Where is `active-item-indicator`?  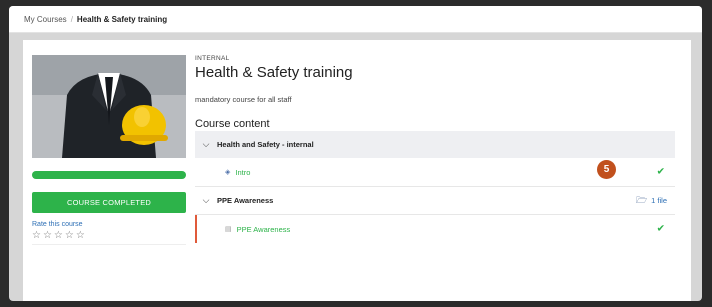 active-item-indicator is located at coordinates (196, 229).